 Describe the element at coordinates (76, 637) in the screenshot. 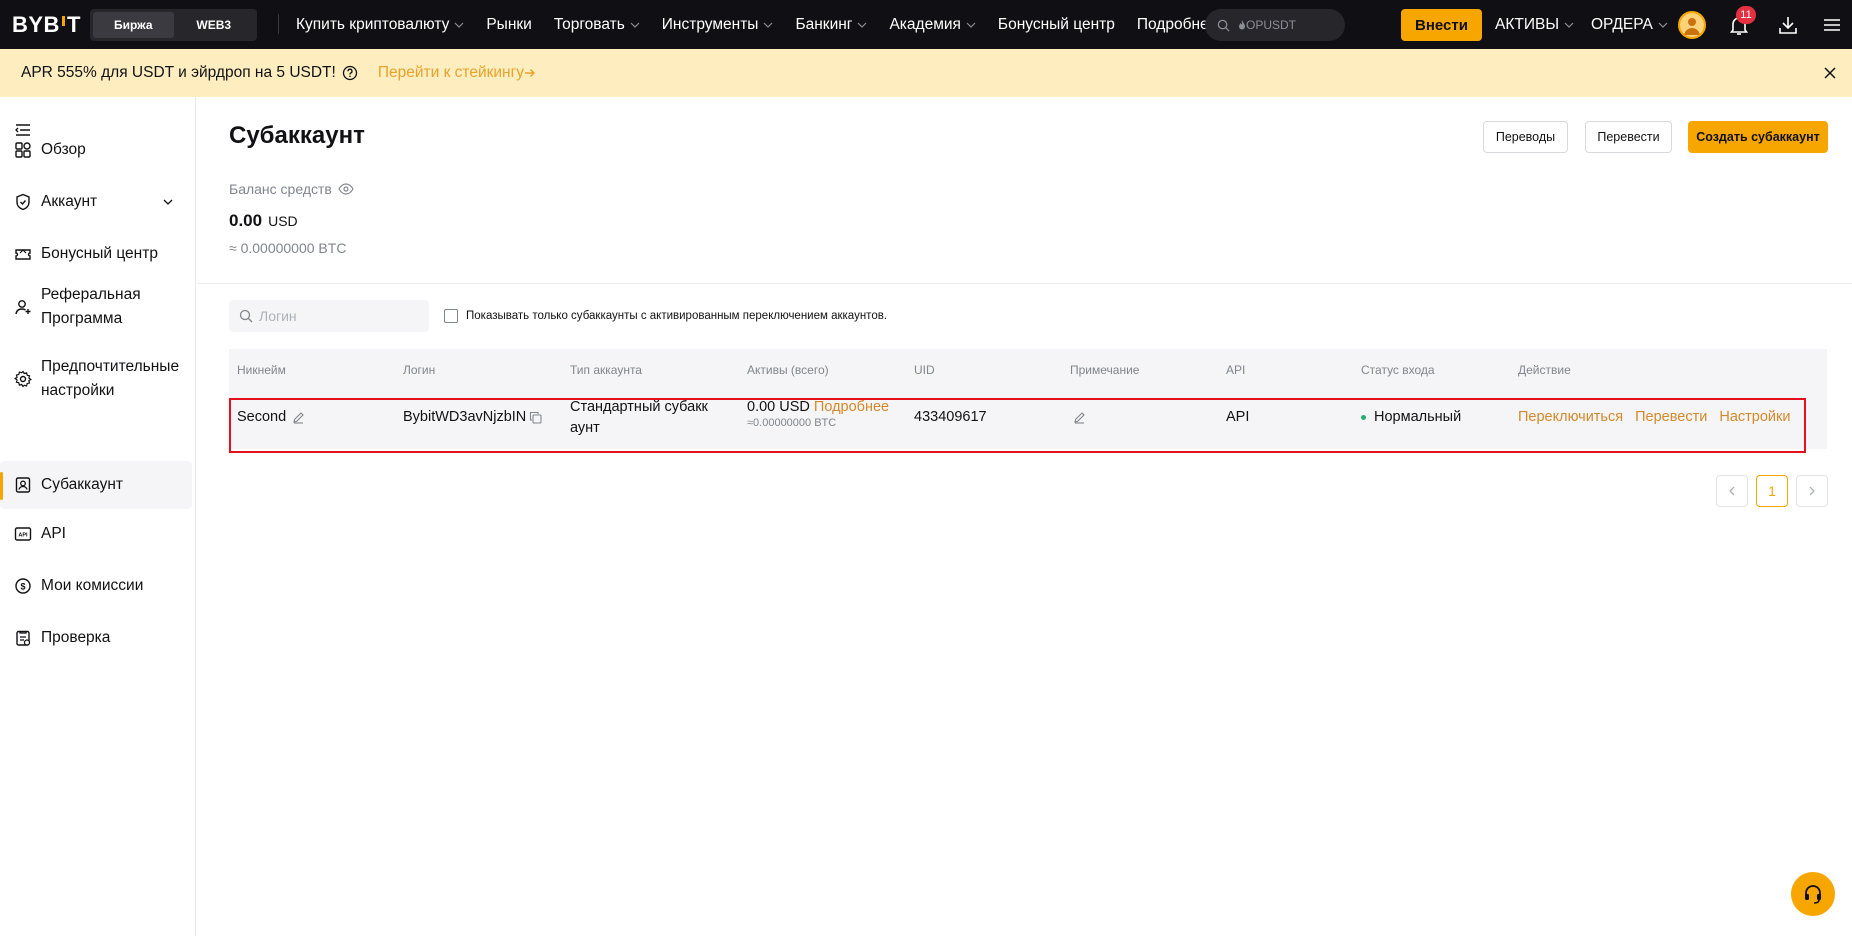

I see `sidebar-item-label: Проверка` at that location.